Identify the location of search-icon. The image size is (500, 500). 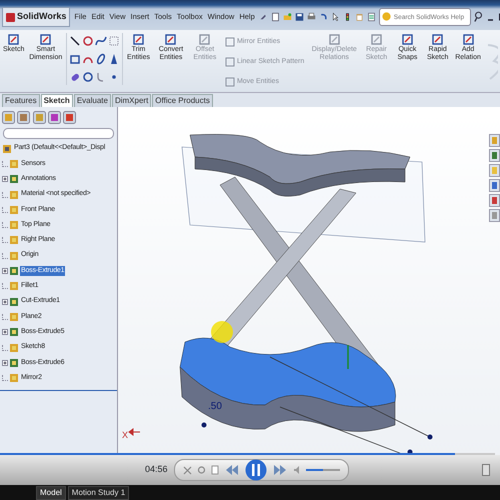
(478, 17).